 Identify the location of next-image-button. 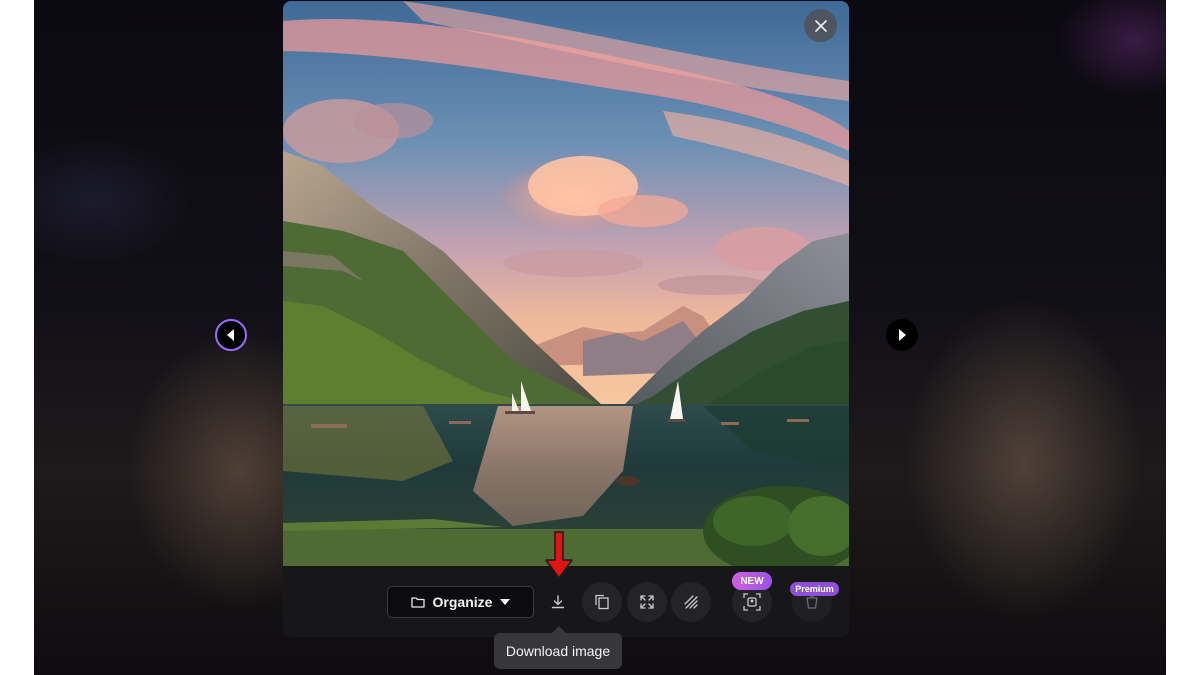
(902, 335).